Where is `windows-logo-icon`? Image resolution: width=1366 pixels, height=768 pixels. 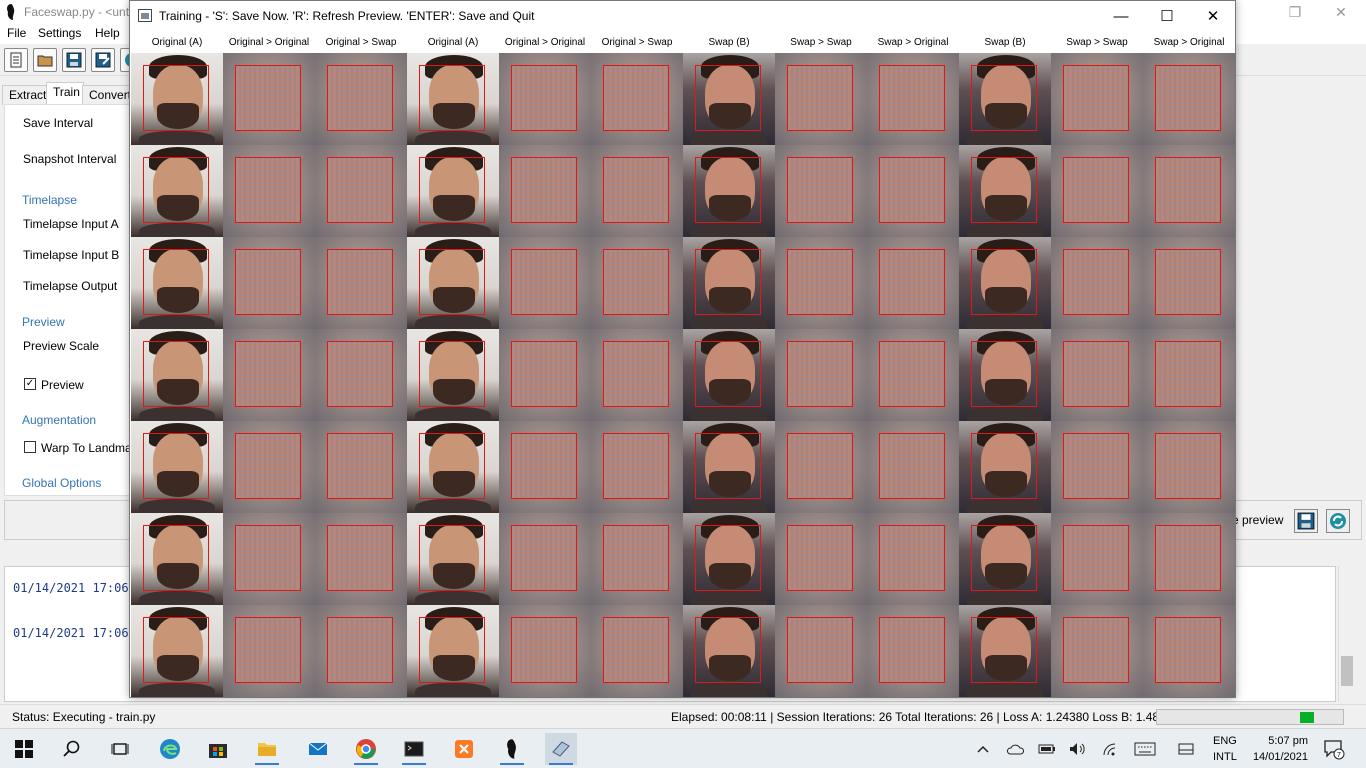
windows-logo-icon is located at coordinates (24, 749).